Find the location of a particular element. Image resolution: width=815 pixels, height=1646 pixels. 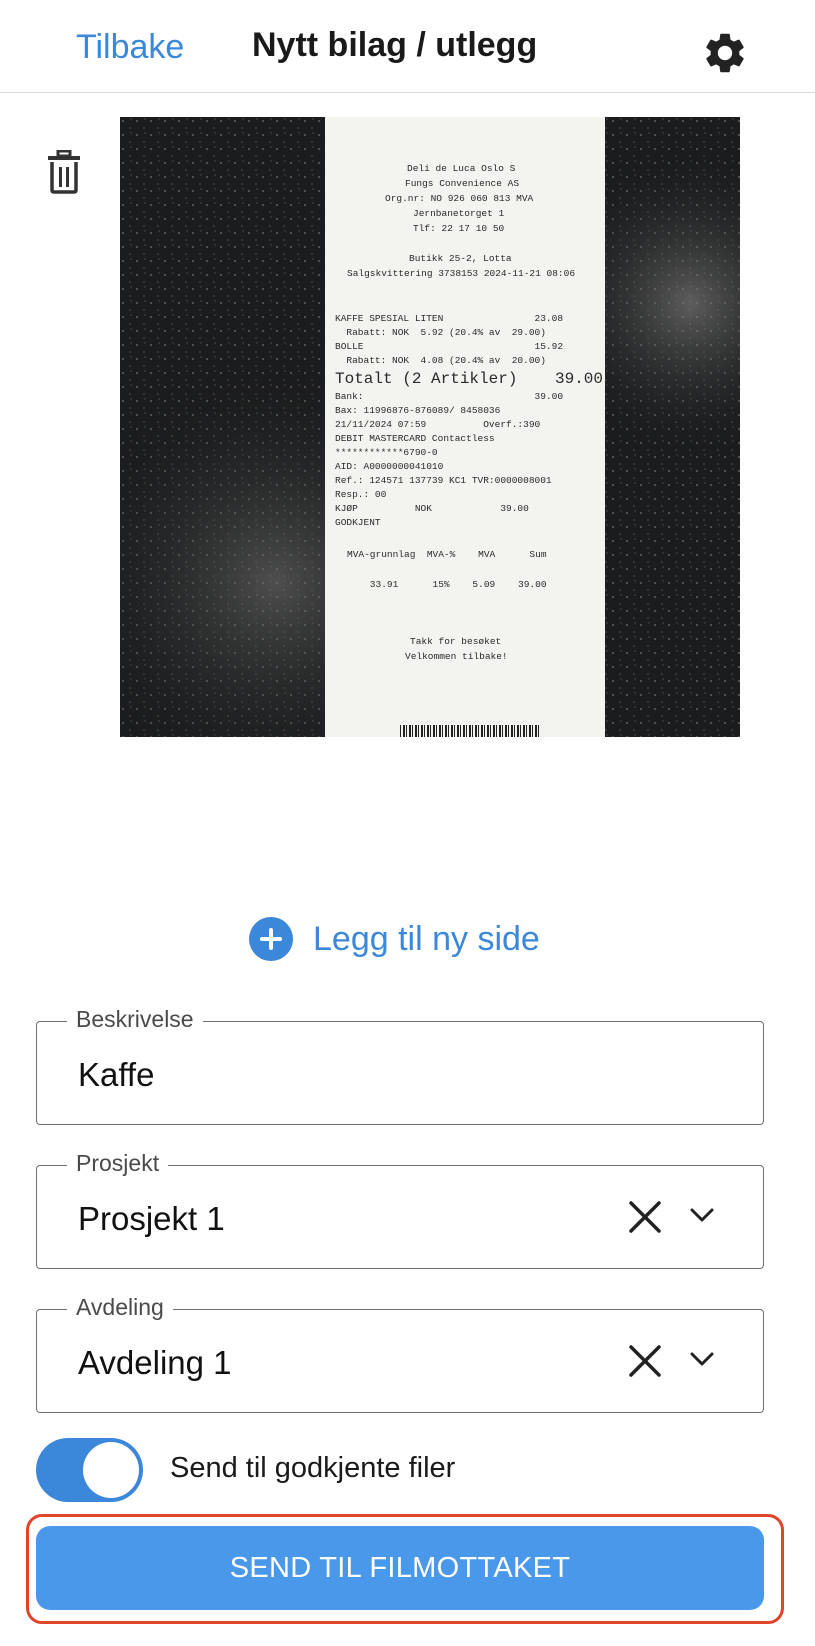

gear-icon is located at coordinates (725, 53).